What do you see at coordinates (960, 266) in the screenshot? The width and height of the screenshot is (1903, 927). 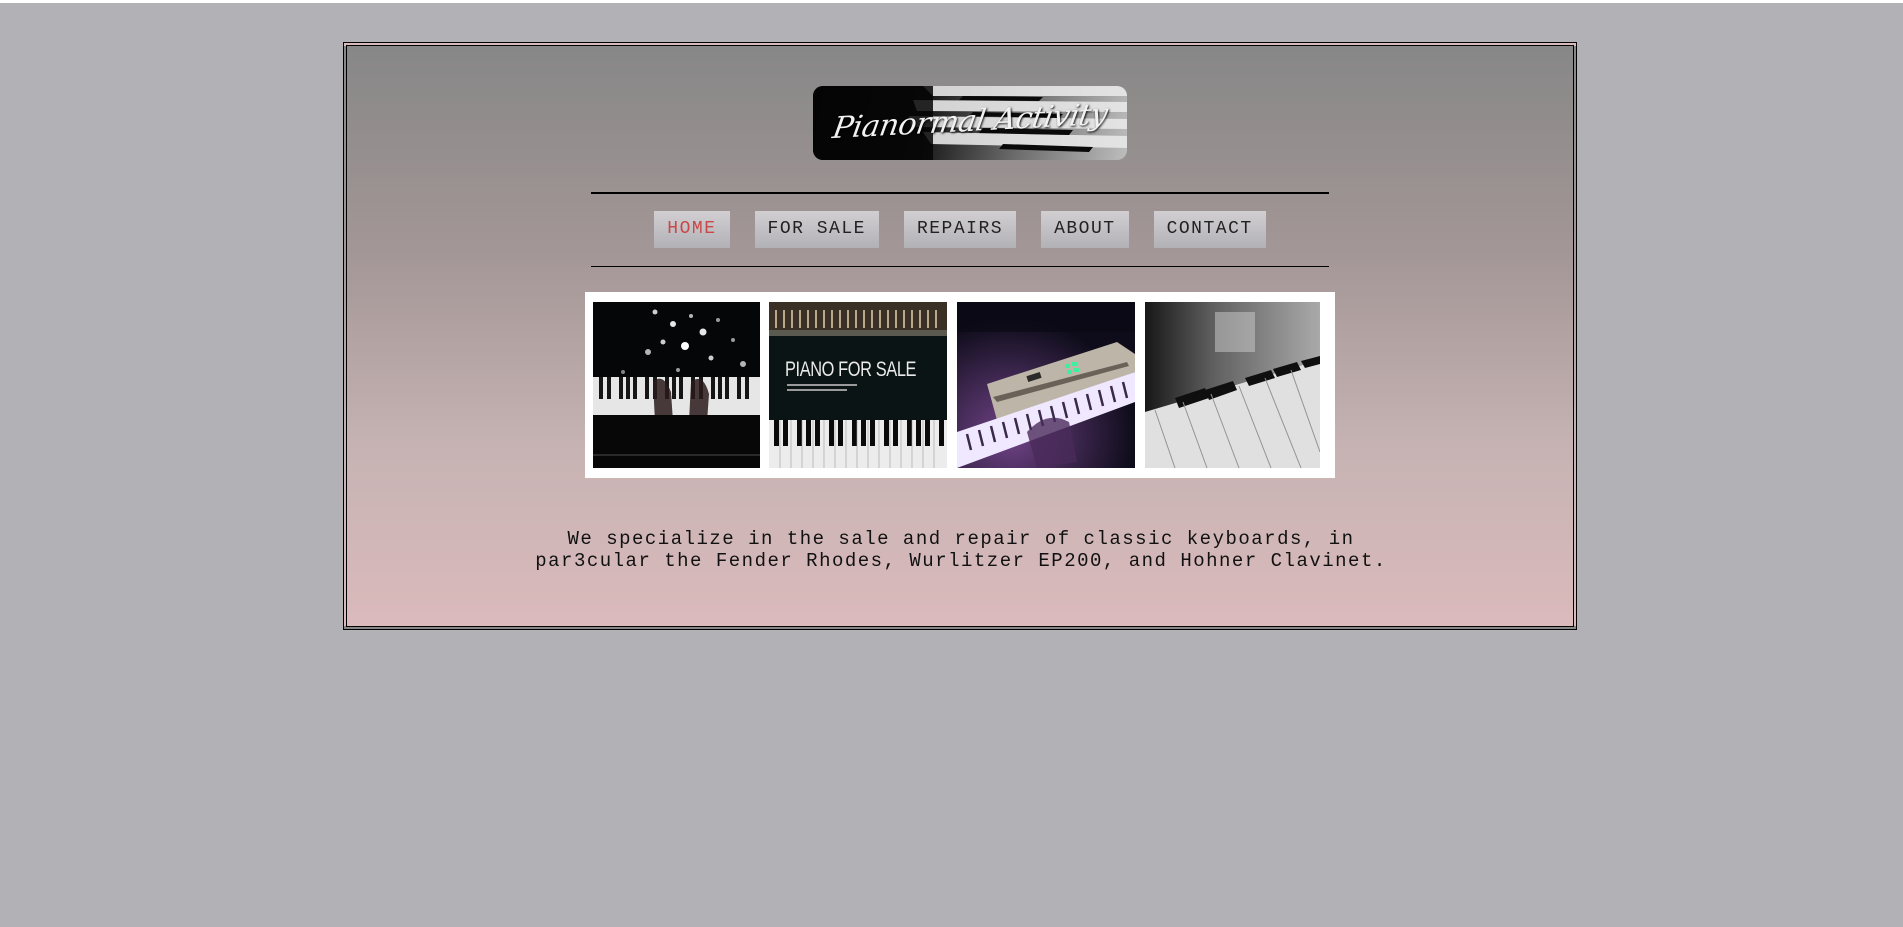 I see `nav-bottom-divider` at bounding box center [960, 266].